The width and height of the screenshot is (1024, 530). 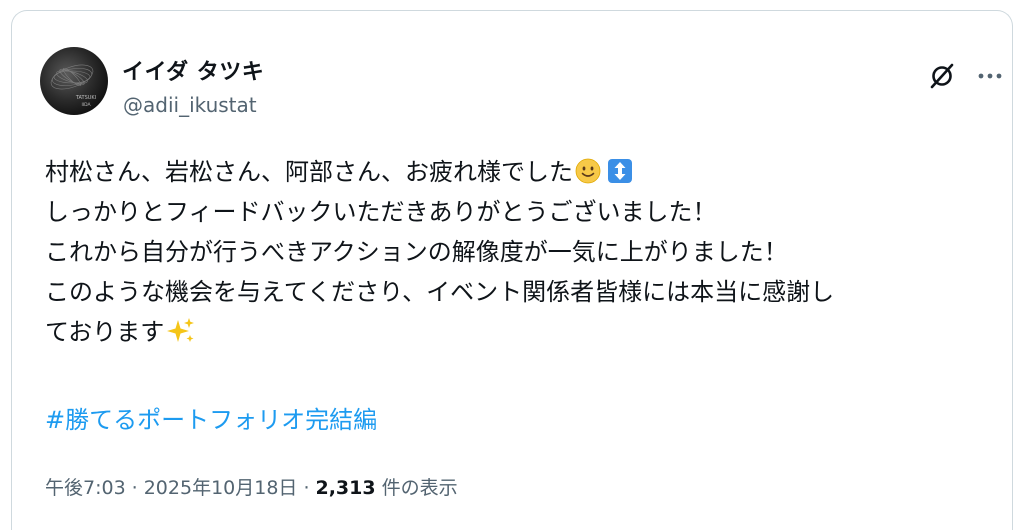 I want to click on tweet-line-1: 村松さん、岩松さん、阿部さん、お疲れ様でした, so click(x=525, y=172).